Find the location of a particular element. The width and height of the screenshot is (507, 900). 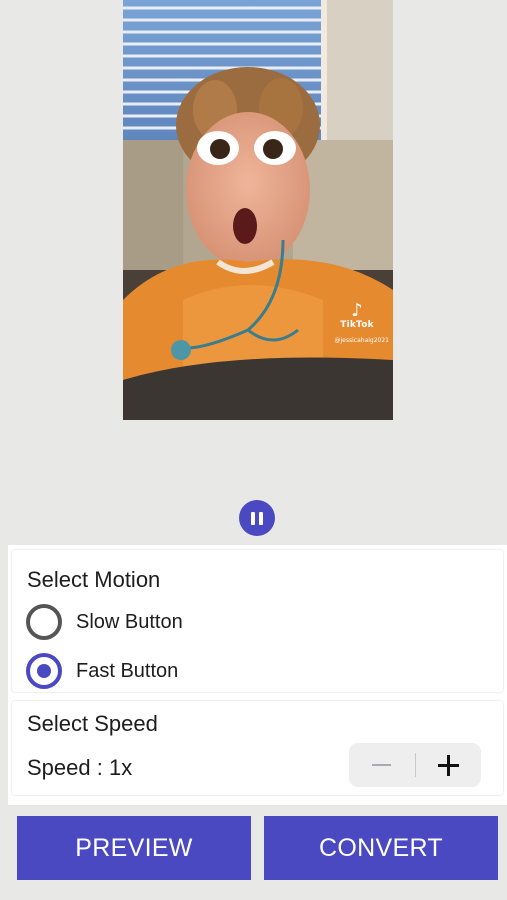

pause-button is located at coordinates (257, 518).